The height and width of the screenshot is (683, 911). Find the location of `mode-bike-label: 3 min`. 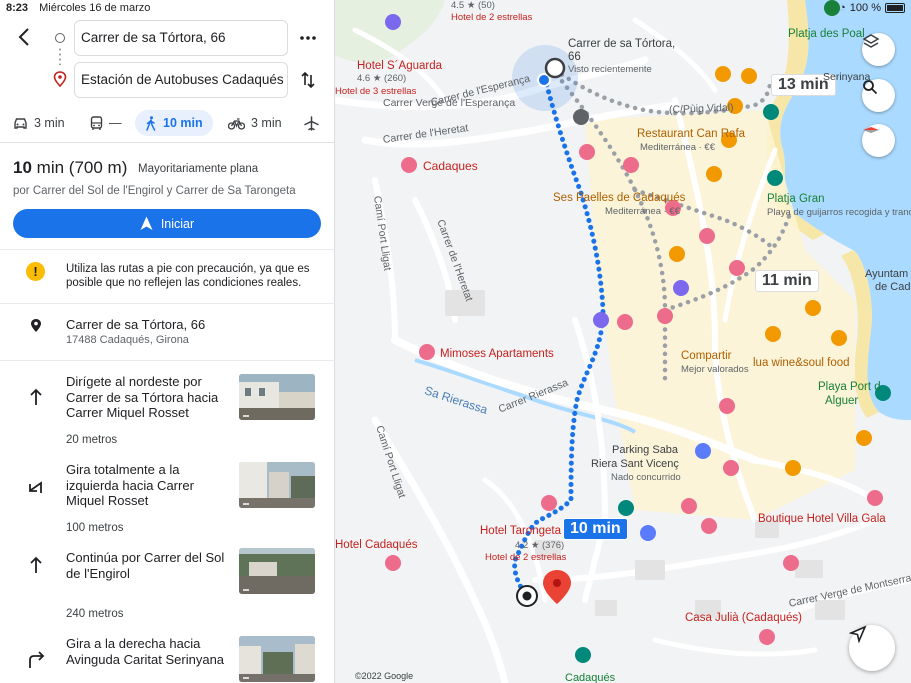

mode-bike-label: 3 min is located at coordinates (266, 123).